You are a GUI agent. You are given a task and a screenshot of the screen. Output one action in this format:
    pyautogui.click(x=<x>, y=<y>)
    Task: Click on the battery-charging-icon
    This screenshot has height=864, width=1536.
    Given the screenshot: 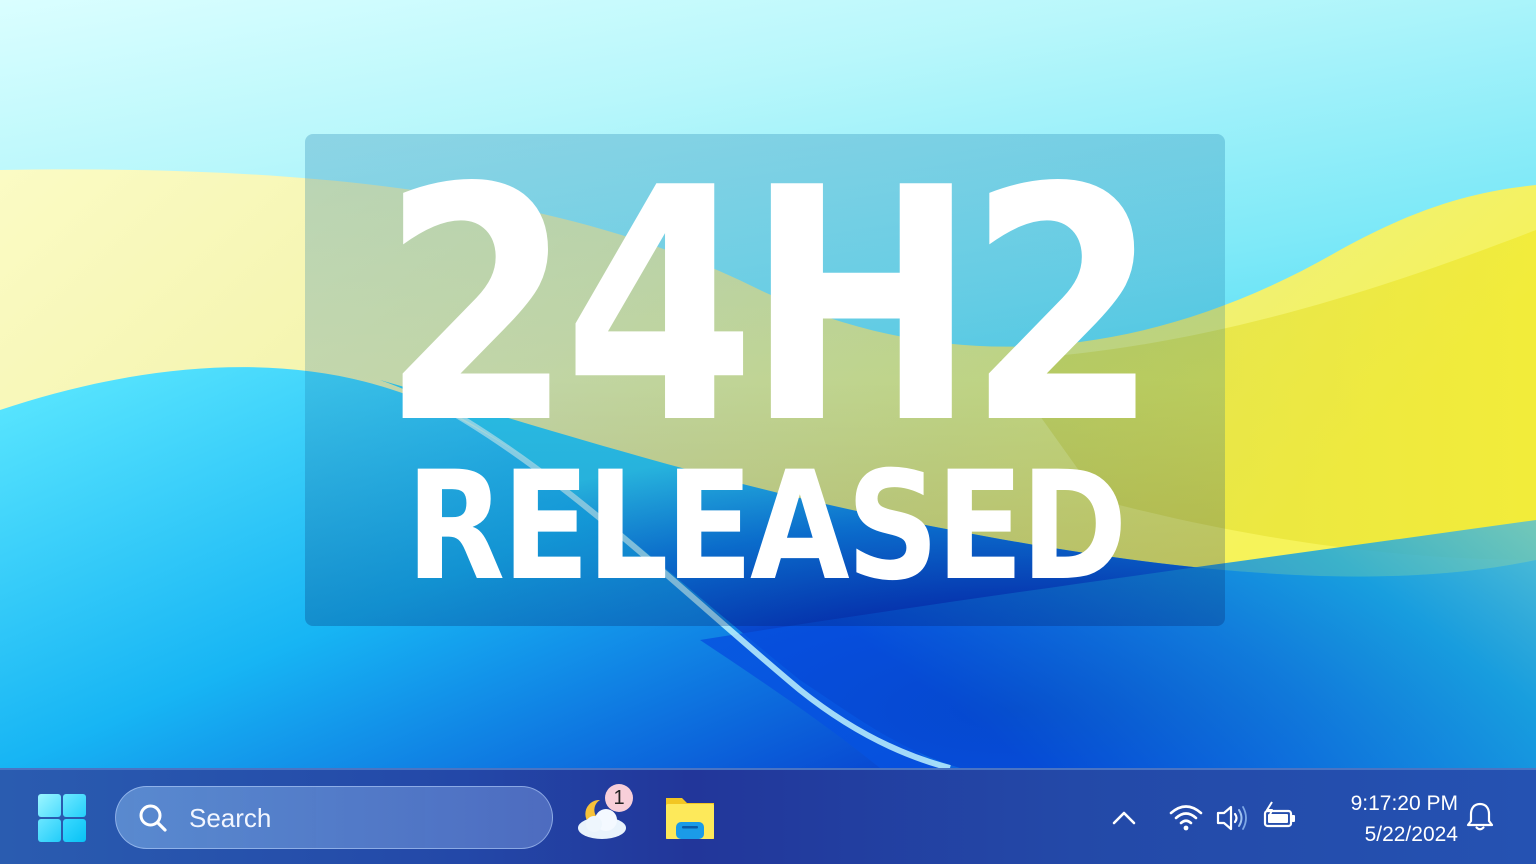 What is the action you would take?
    pyautogui.click(x=1279, y=814)
    